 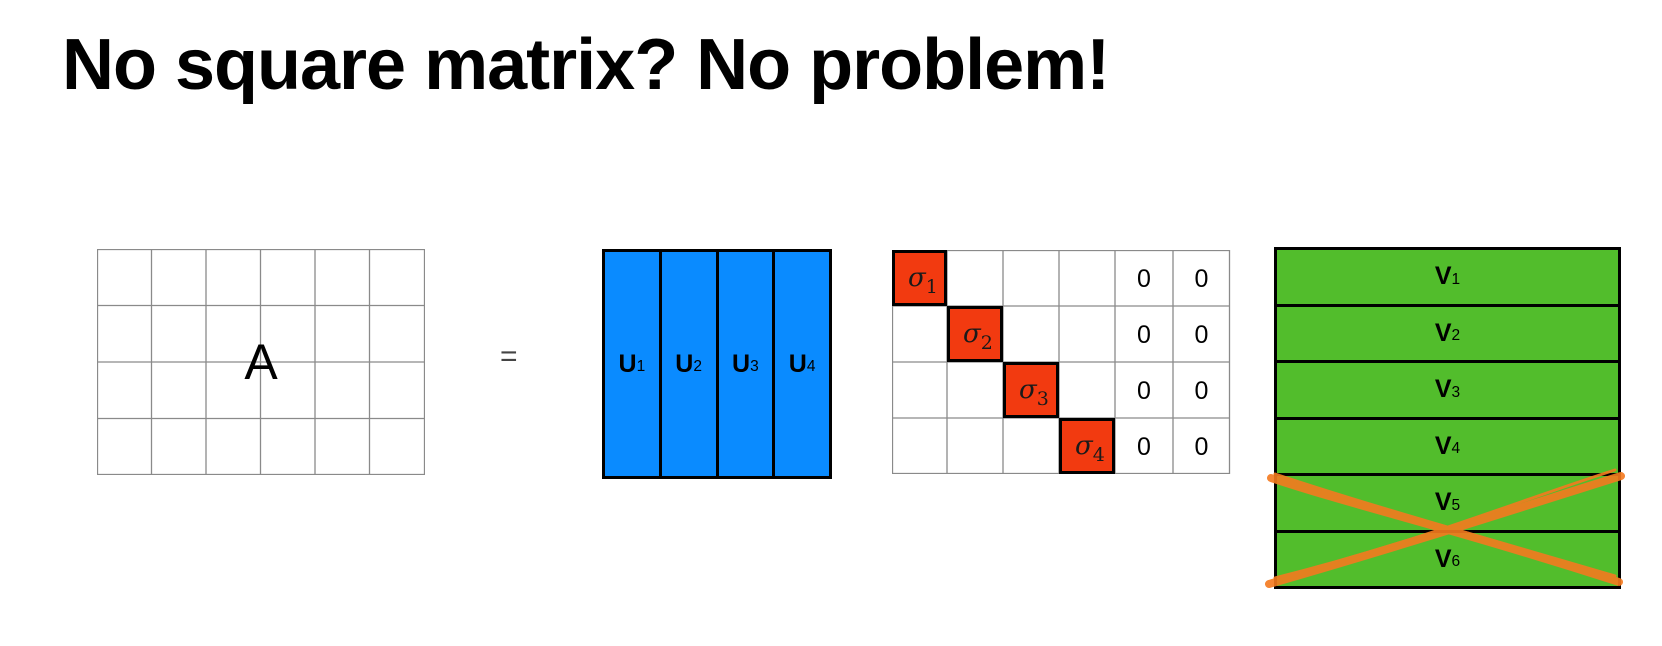 I want to click on u-column-4: U4, so click(x=802, y=364).